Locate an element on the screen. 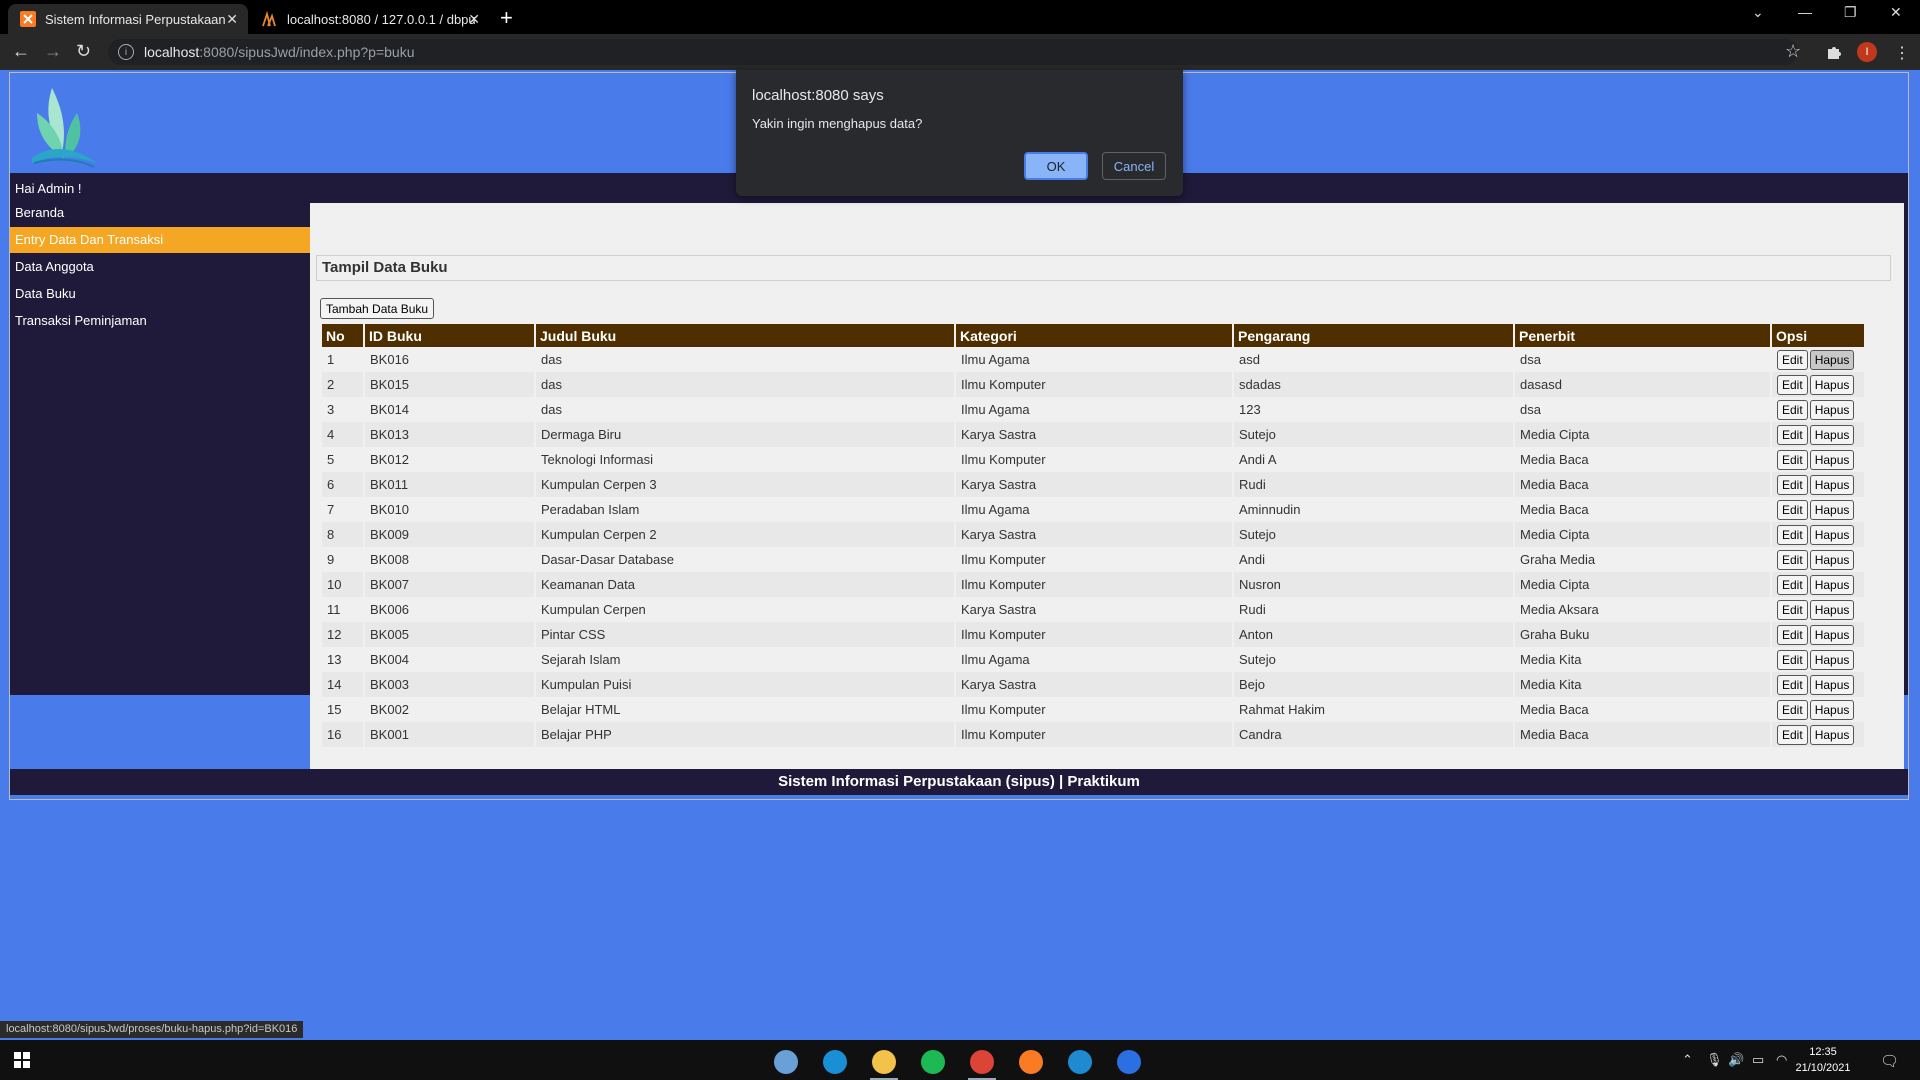 Image resolution: width=1920 pixels, height=1080 pixels. battery-icon: ▭ is located at coordinates (1758, 1060).